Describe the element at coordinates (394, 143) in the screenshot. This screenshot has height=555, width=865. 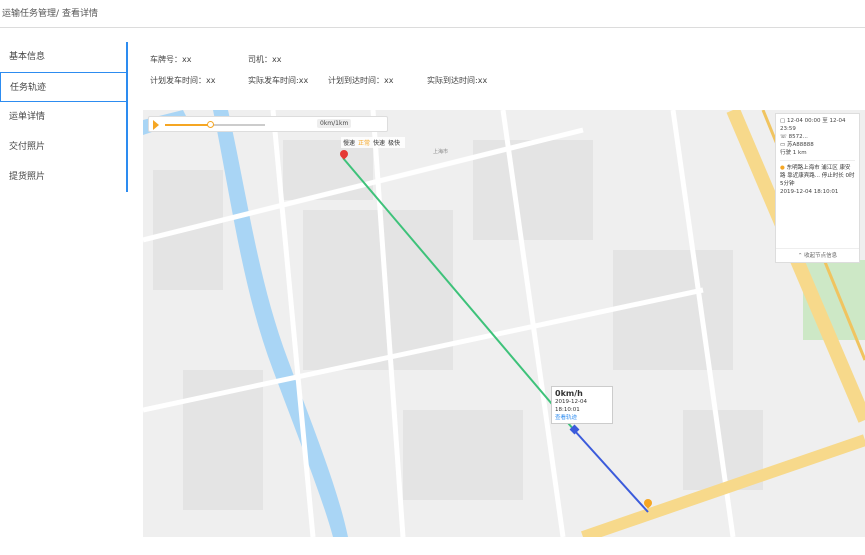
I see `speed-option-fastest: 极快` at that location.